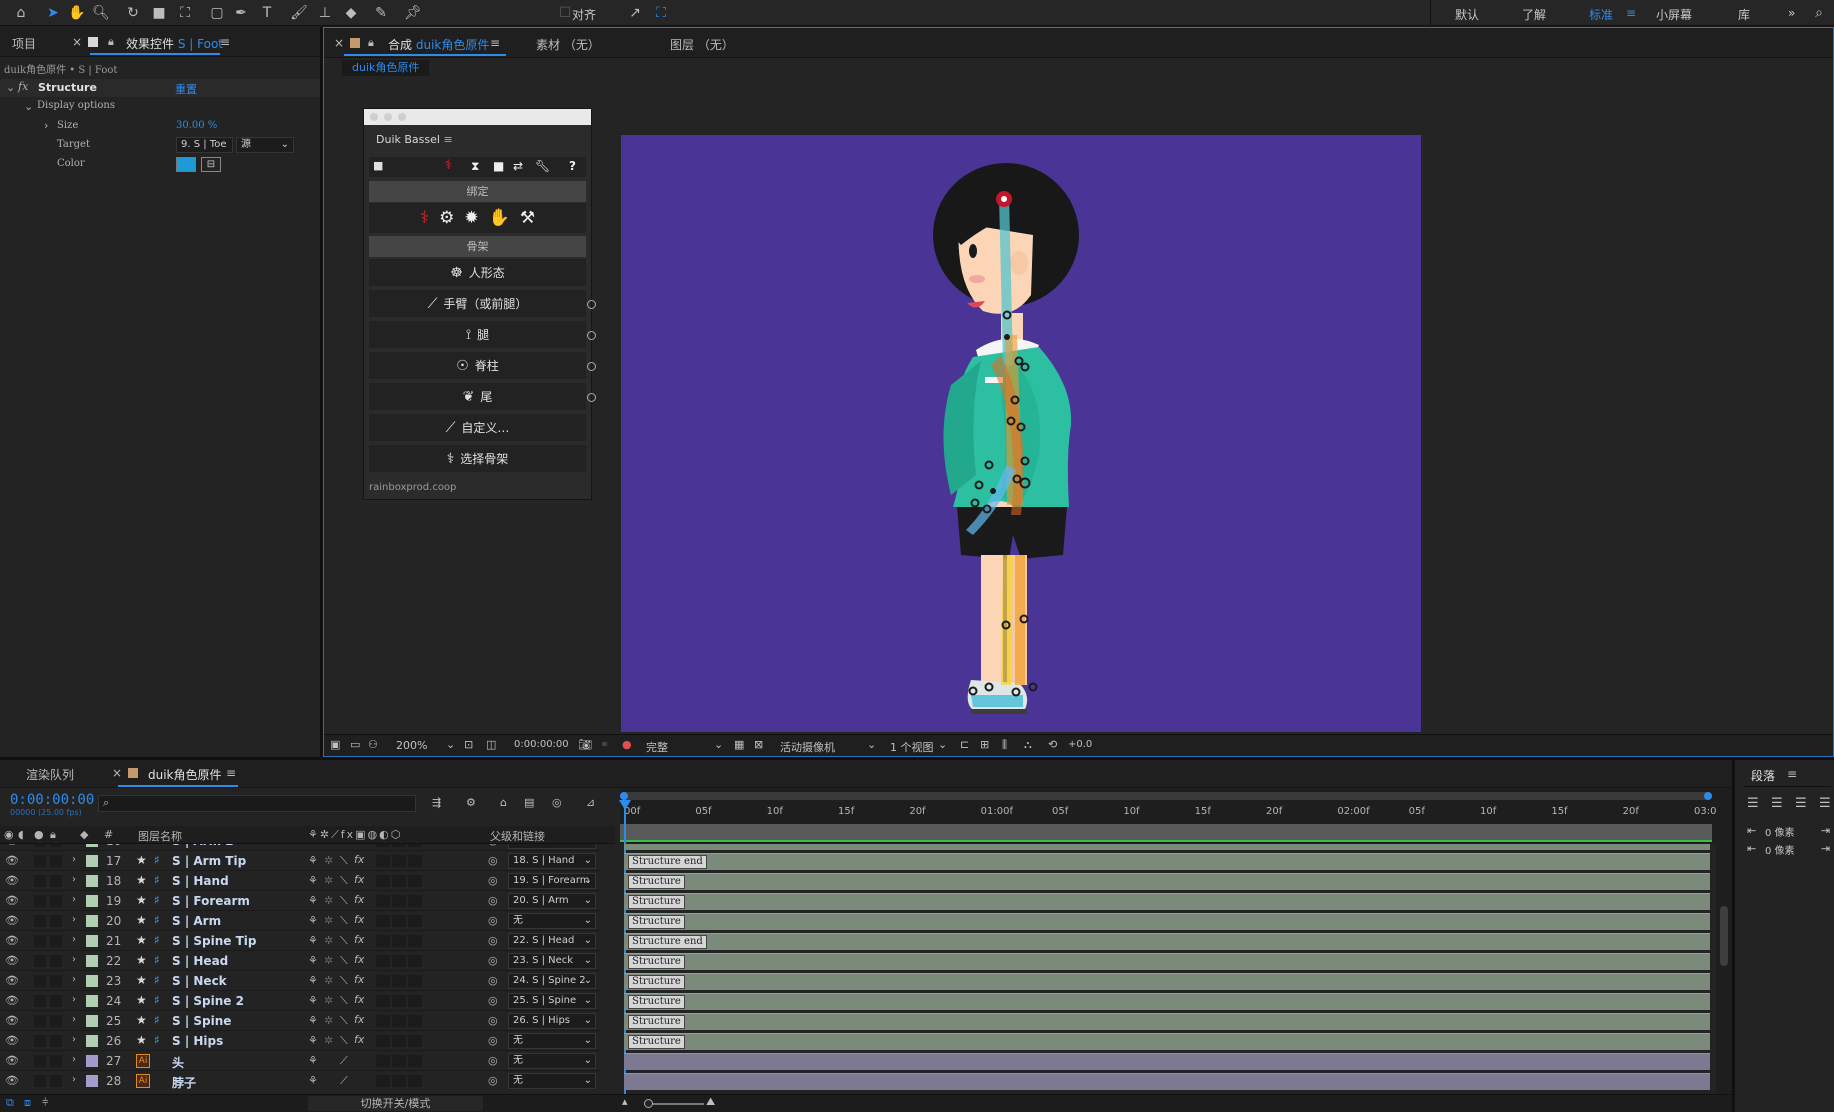 This screenshot has height=1112, width=1834. What do you see at coordinates (257, 803) in the screenshot?
I see `layer-search-input: ⌕` at bounding box center [257, 803].